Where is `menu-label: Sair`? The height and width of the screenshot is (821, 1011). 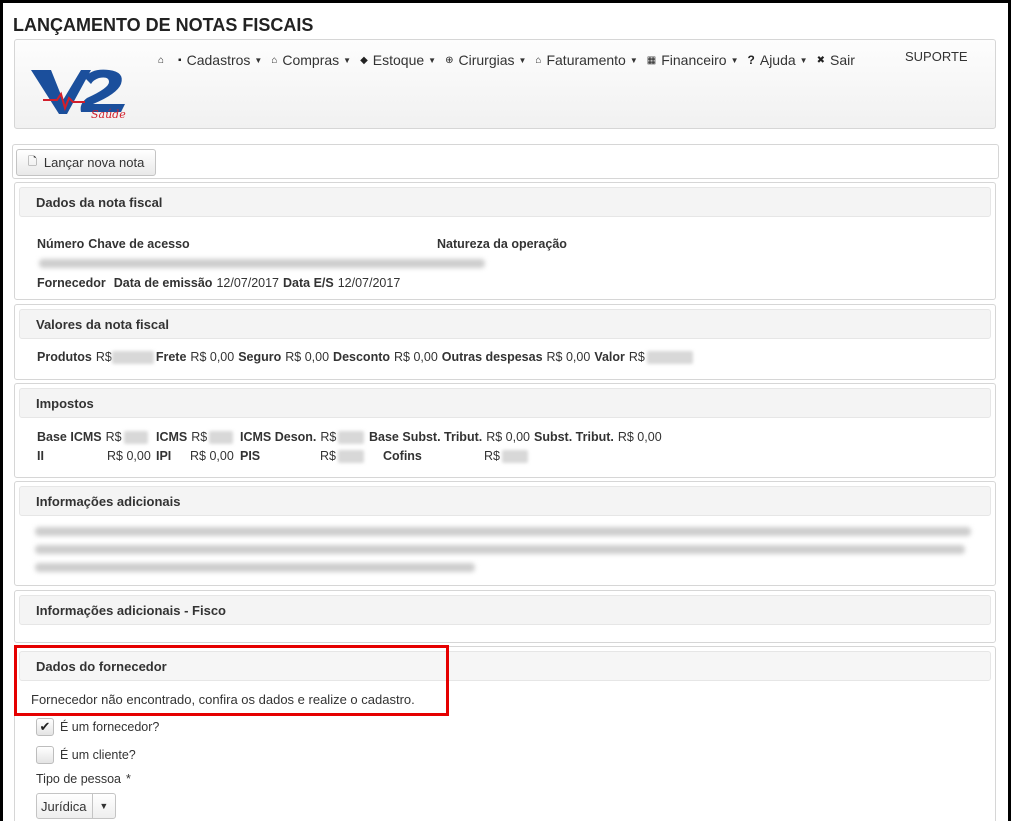 menu-label: Sair is located at coordinates (842, 60).